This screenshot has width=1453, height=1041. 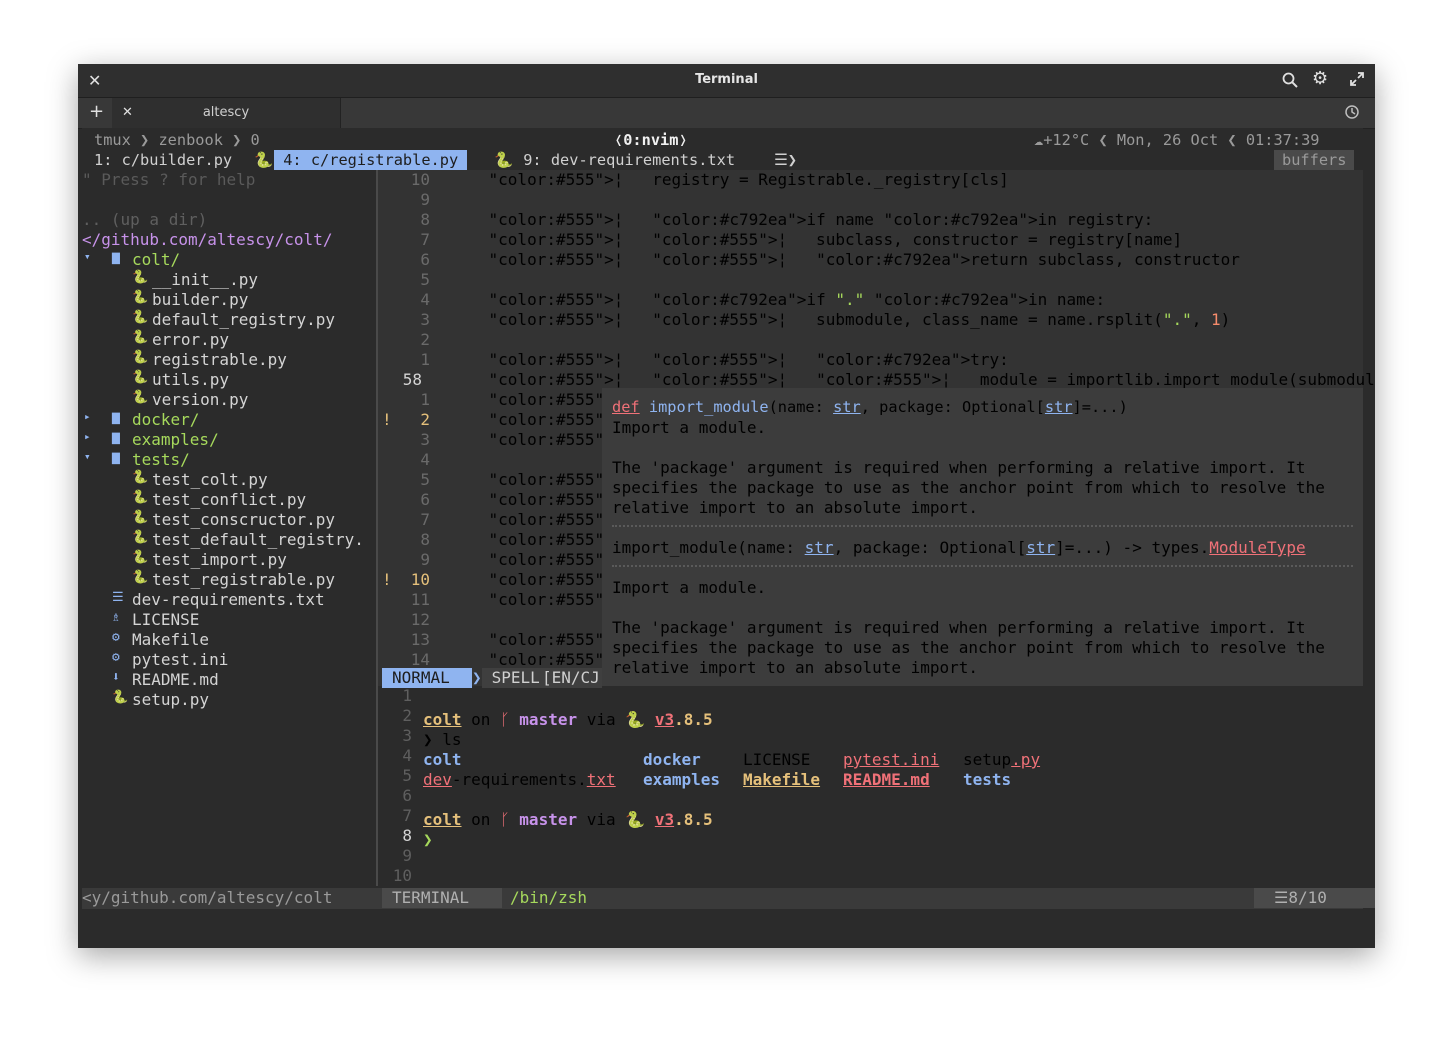 What do you see at coordinates (782, 779) in the screenshot?
I see `ls-item: Makefile` at bounding box center [782, 779].